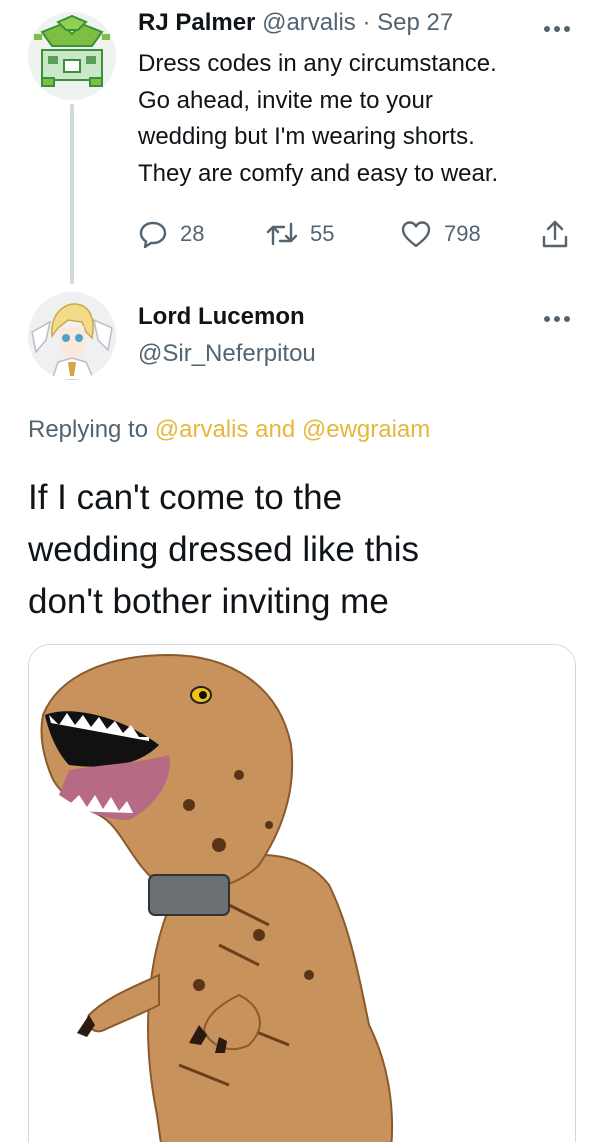 This screenshot has height=1142, width=599. Describe the element at coordinates (275, 429) in the screenshot. I see `replying-to-conjunction: and` at that location.